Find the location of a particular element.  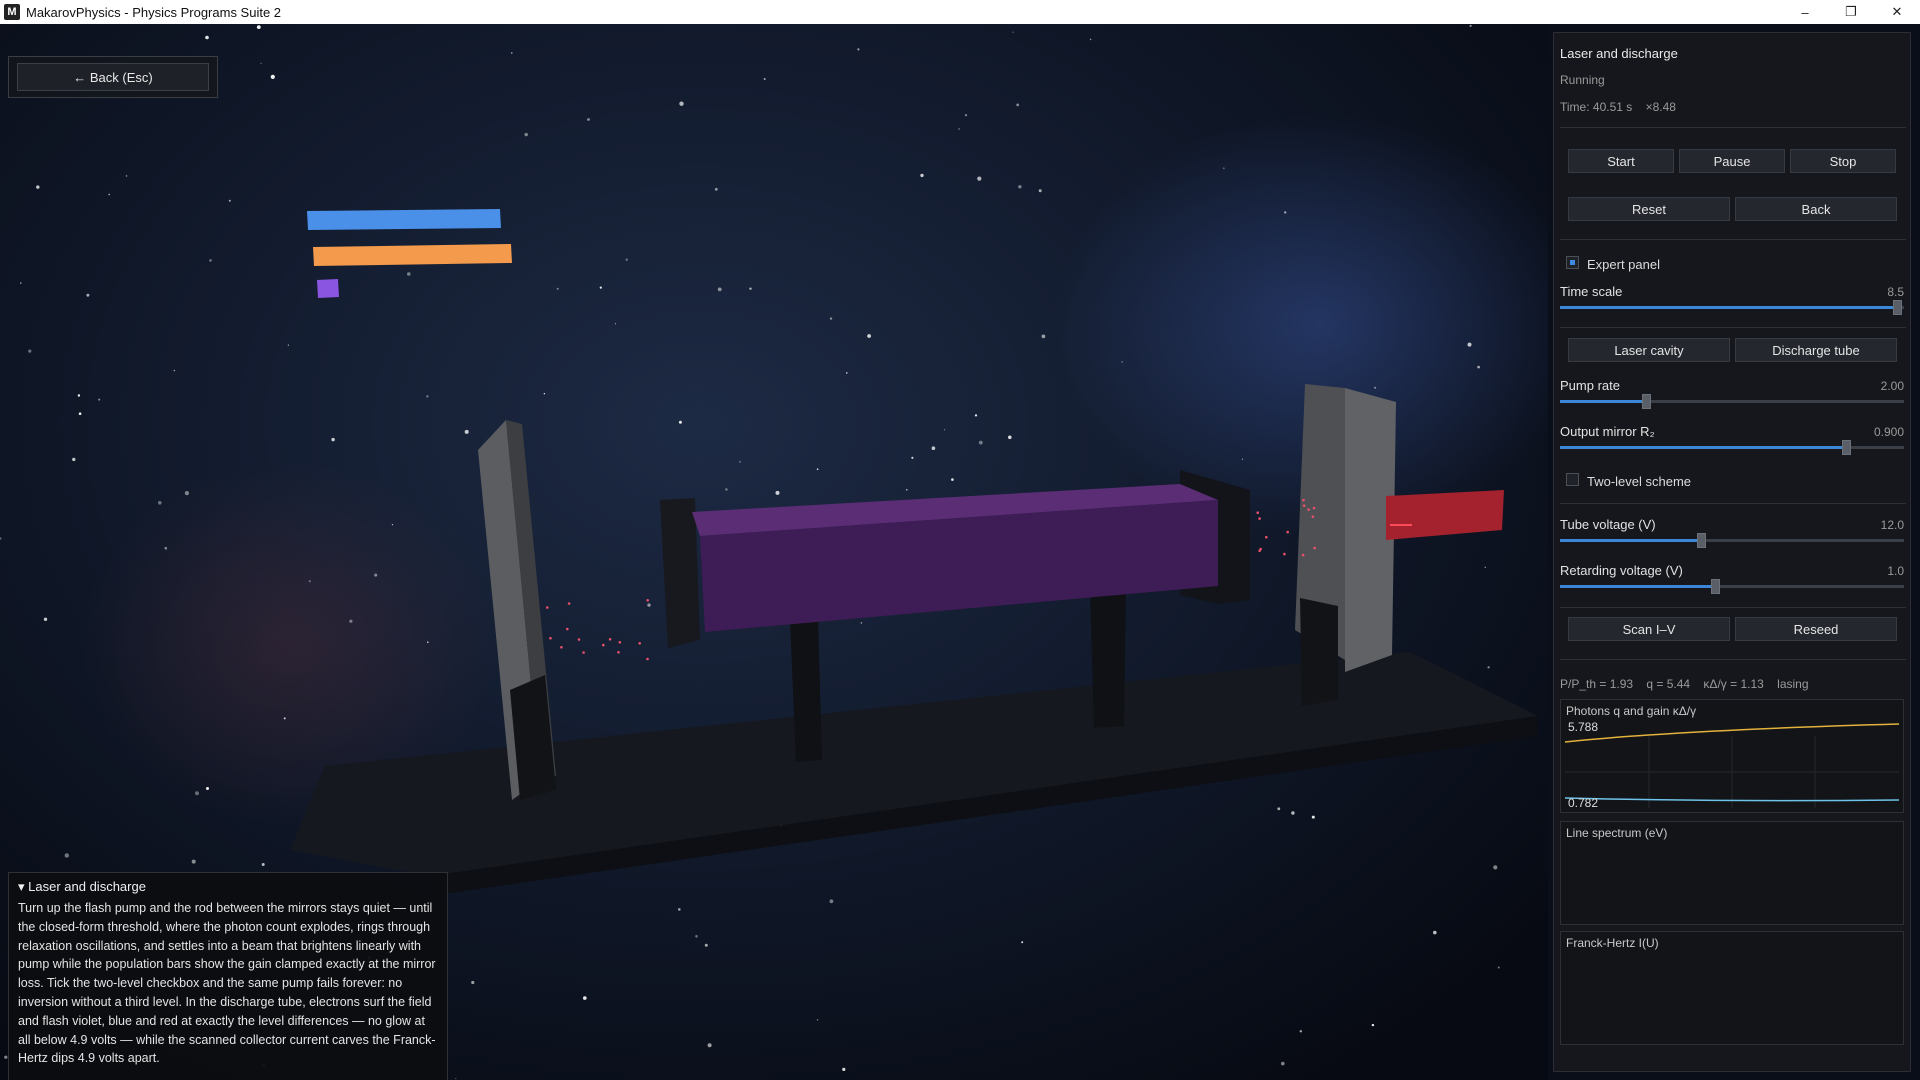

output-mirror-slider is located at coordinates (1732, 447).